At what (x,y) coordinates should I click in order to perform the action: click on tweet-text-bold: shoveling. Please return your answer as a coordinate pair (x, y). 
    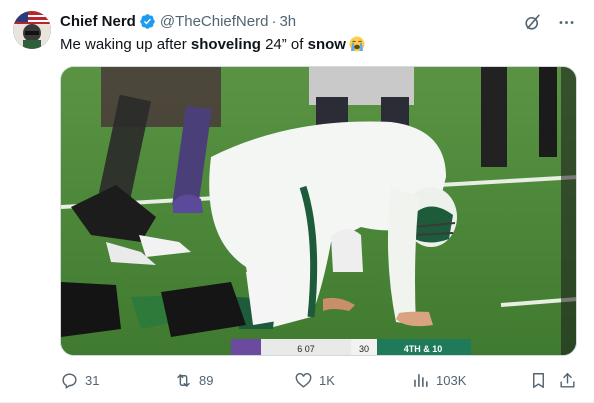
    Looking at the image, I should click on (225, 44).